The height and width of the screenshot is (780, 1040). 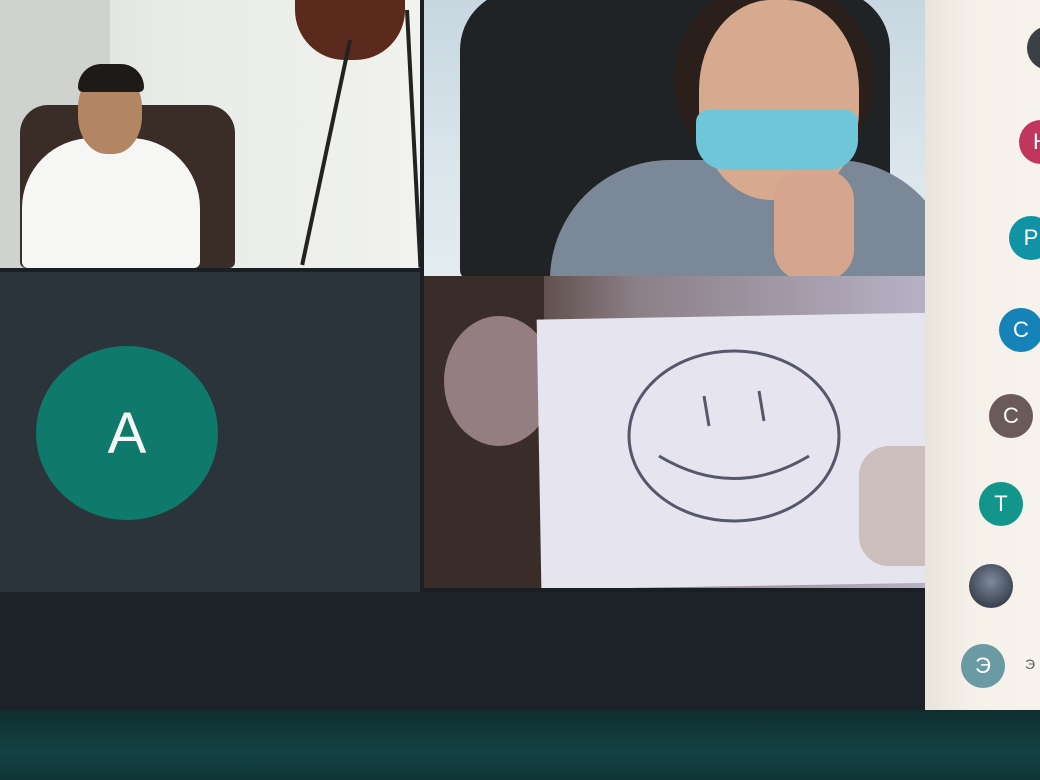 What do you see at coordinates (1019, 330) in the screenshot?
I see `participant-avatar-4: C` at bounding box center [1019, 330].